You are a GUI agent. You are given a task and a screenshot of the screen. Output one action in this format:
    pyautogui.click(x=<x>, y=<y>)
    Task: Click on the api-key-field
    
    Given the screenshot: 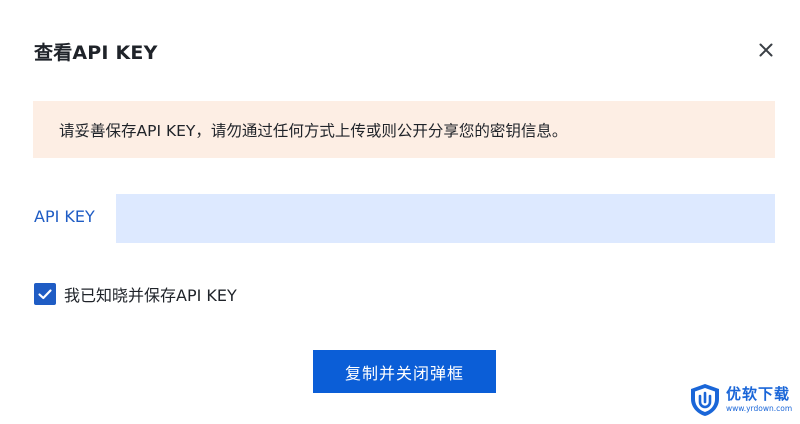 What is the action you would take?
    pyautogui.click(x=445, y=218)
    